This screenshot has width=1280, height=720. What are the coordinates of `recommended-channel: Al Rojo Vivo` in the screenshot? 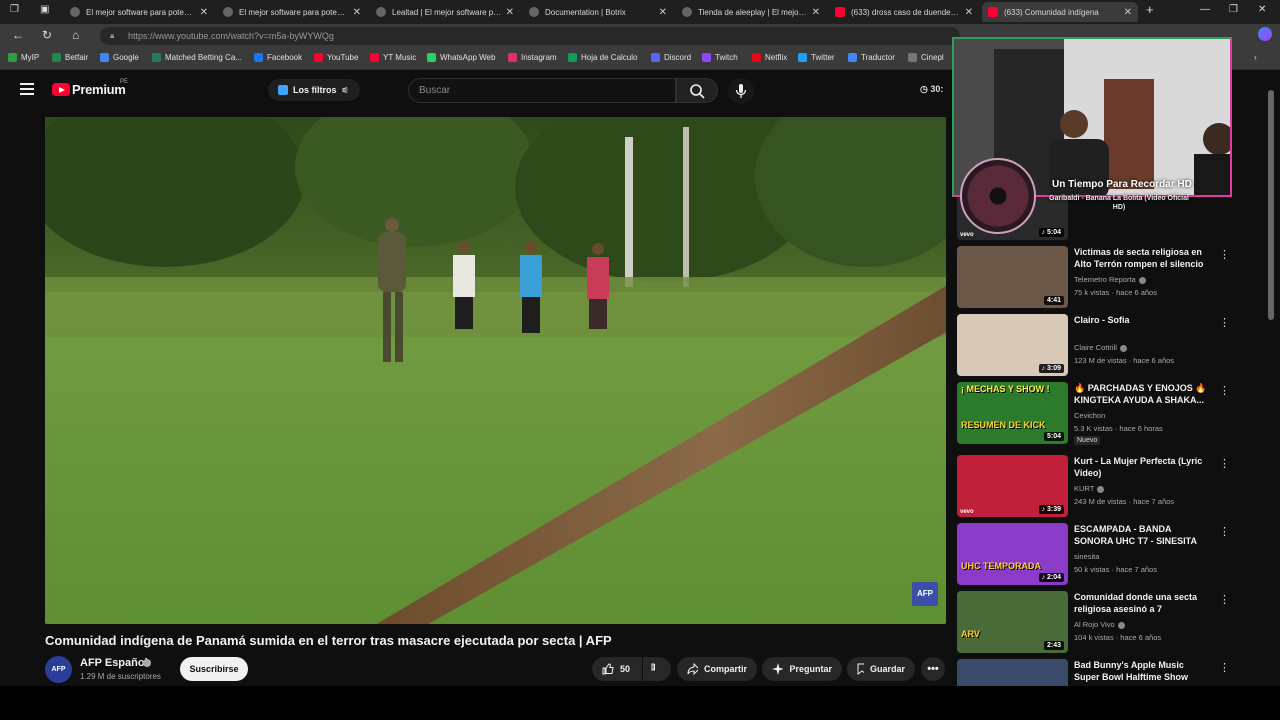 It's located at (1099, 624).